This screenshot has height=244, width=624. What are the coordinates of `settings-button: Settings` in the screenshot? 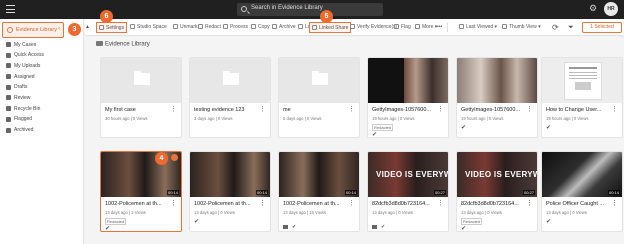 It's located at (112, 27).